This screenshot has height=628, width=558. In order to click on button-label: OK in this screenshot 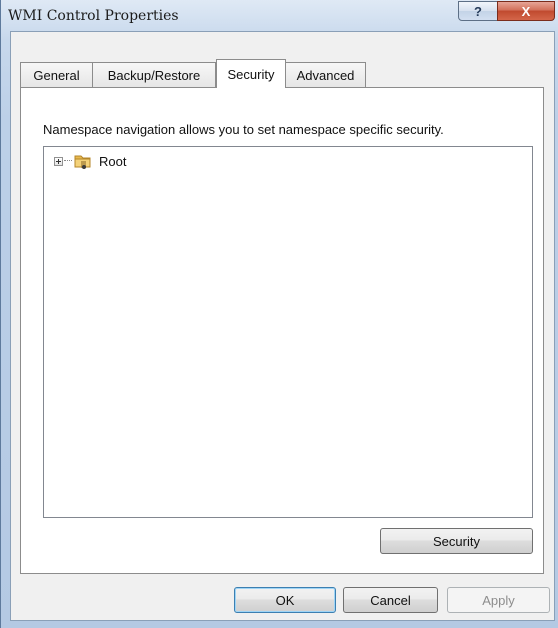, I will do `click(285, 600)`.